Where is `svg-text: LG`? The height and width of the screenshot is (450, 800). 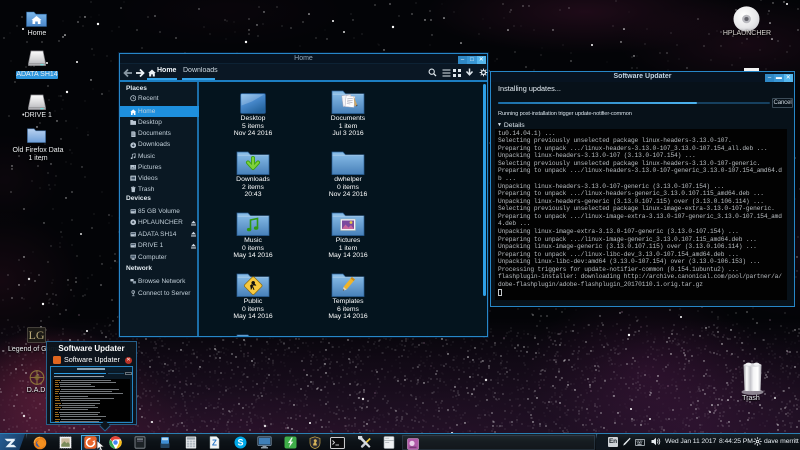 svg-text: LG is located at coordinates (37, 335).